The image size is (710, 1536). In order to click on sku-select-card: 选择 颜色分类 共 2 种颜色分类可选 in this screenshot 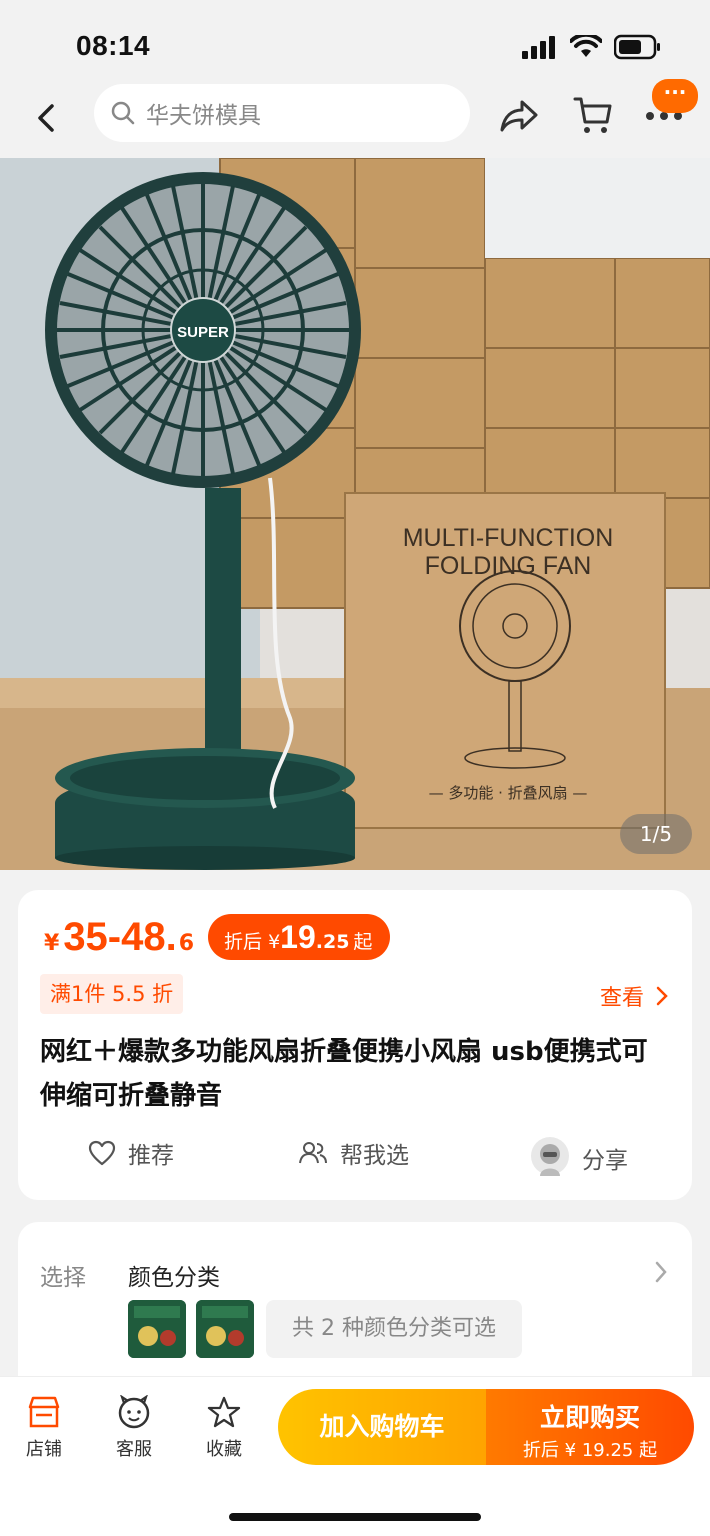, I will do `click(355, 1307)`.